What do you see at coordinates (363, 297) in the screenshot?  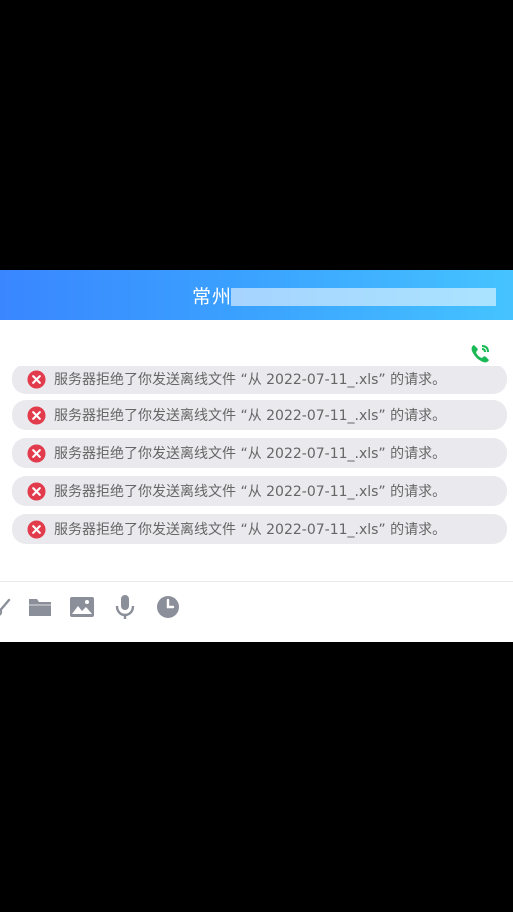 I see `blurred-contact-name` at bounding box center [363, 297].